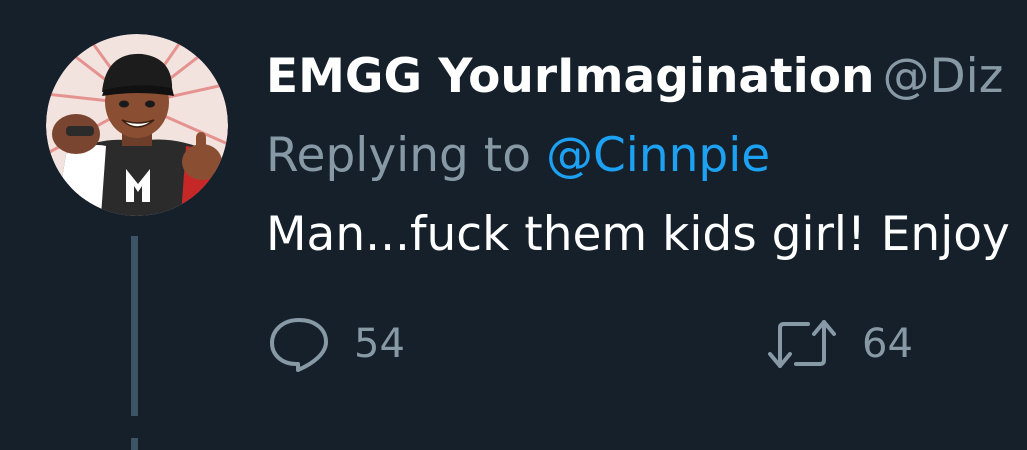 This screenshot has width=1027, height=450. Describe the element at coordinates (658, 155) in the screenshot. I see `replying-to-link: @Cinnpie` at that location.